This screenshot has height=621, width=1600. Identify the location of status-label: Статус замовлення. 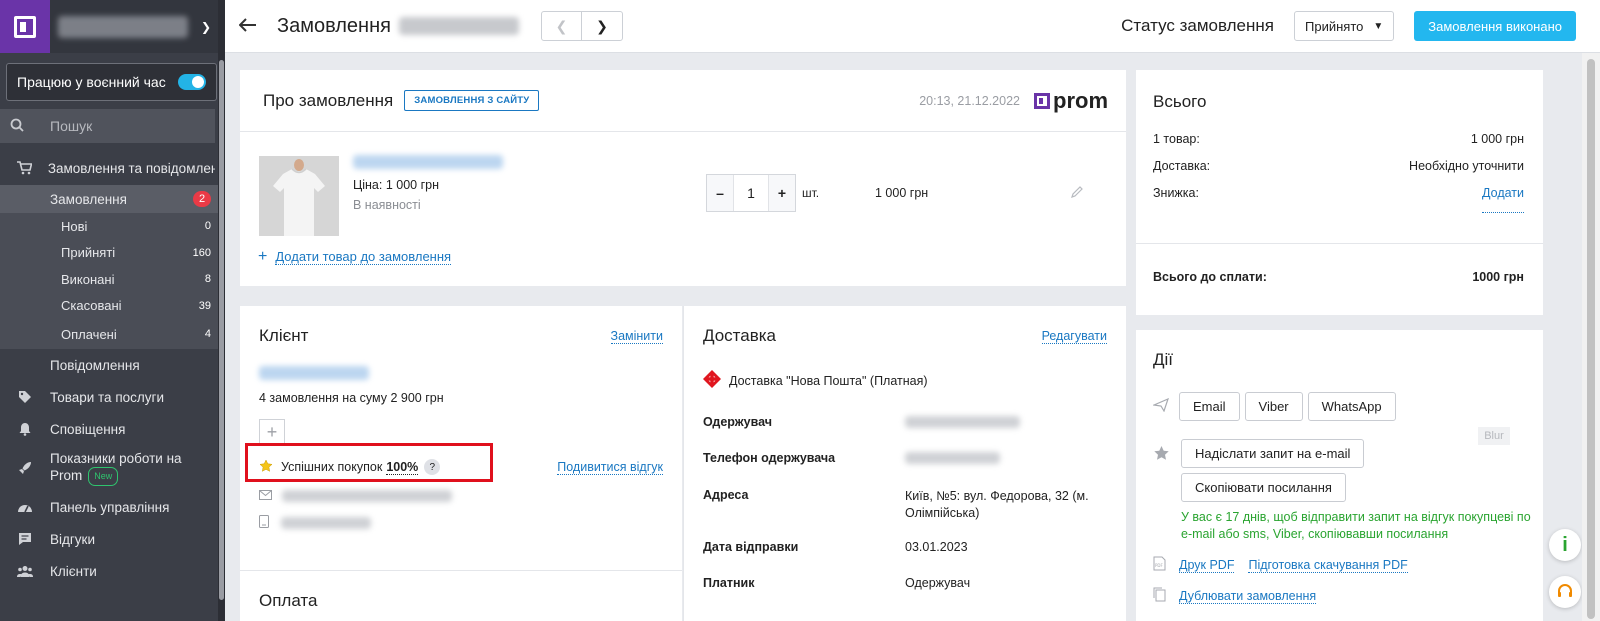
(1197, 25).